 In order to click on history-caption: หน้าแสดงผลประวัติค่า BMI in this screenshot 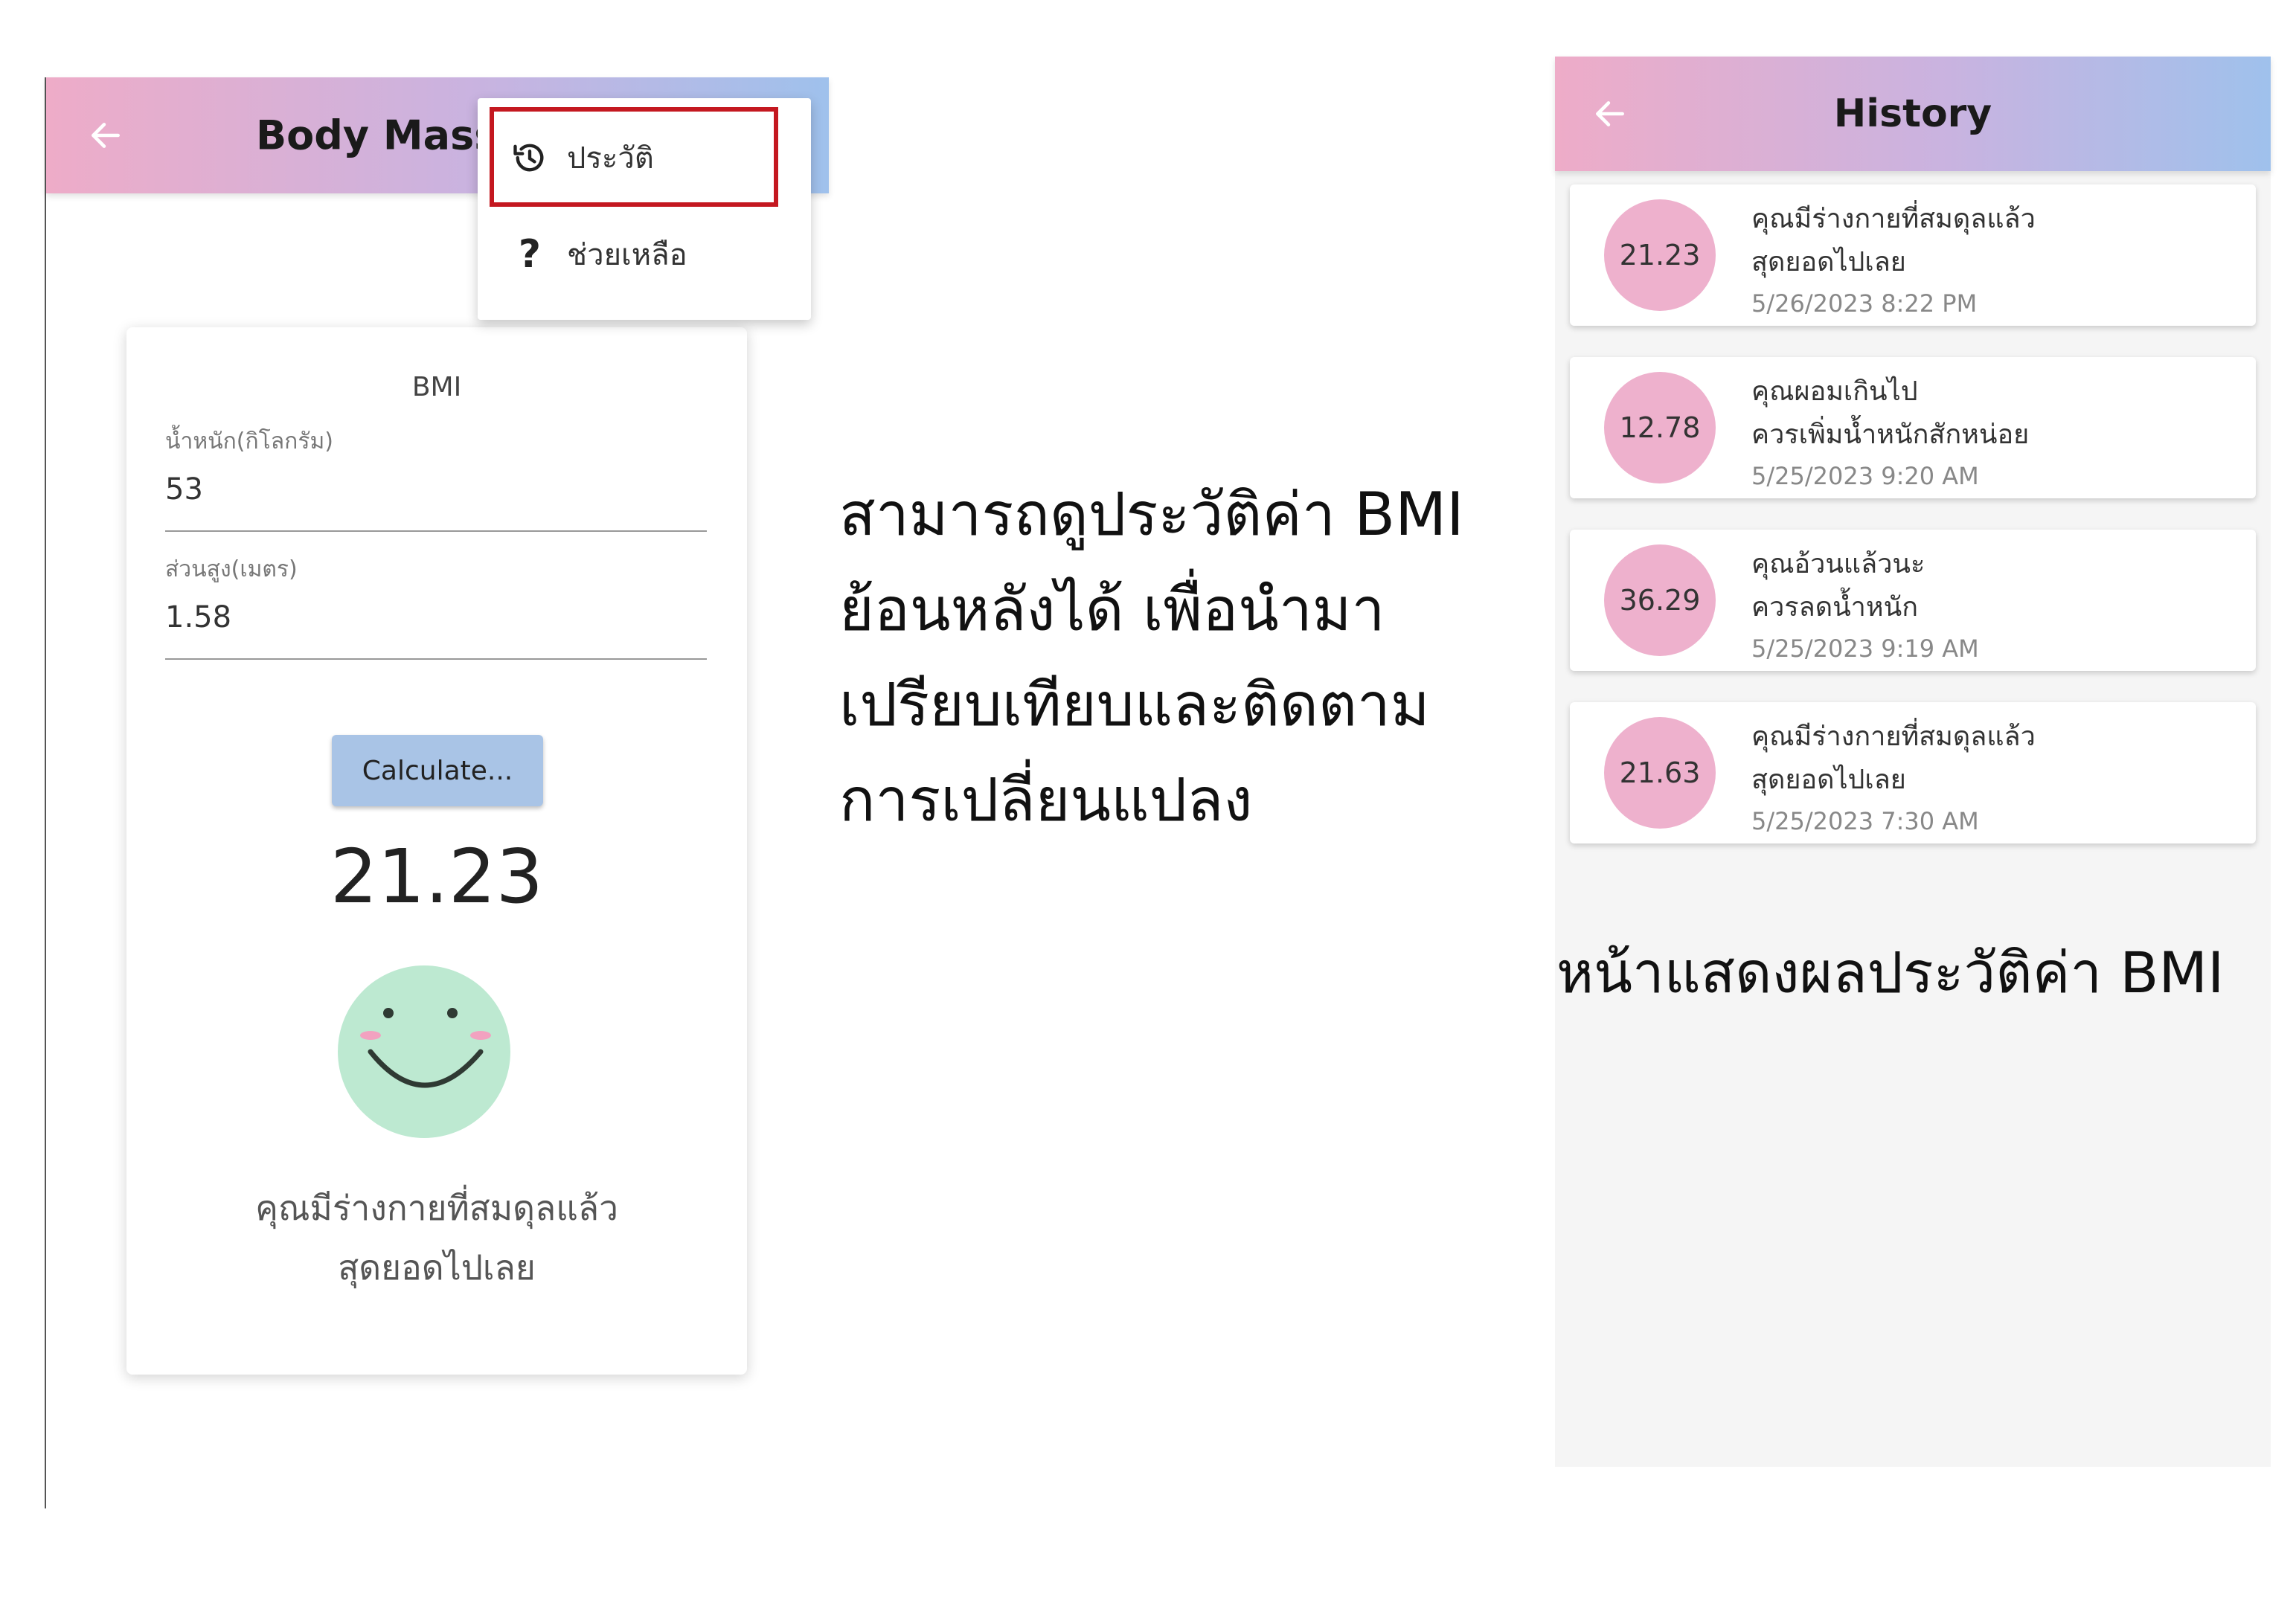, I will do `click(1890, 973)`.